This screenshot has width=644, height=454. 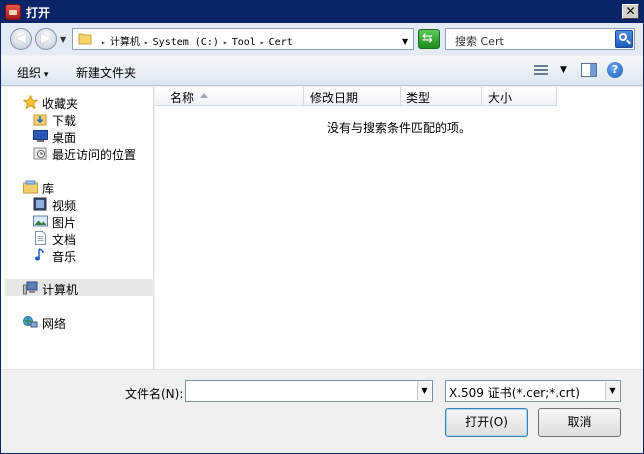 I want to click on nav-item-label: 库, so click(x=48, y=189).